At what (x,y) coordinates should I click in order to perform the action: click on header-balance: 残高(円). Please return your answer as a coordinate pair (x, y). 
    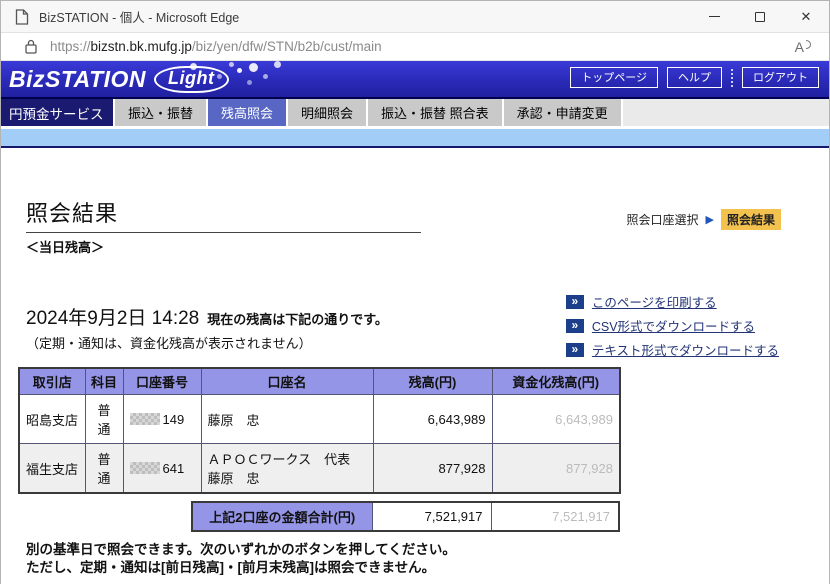
    Looking at the image, I should click on (432, 381).